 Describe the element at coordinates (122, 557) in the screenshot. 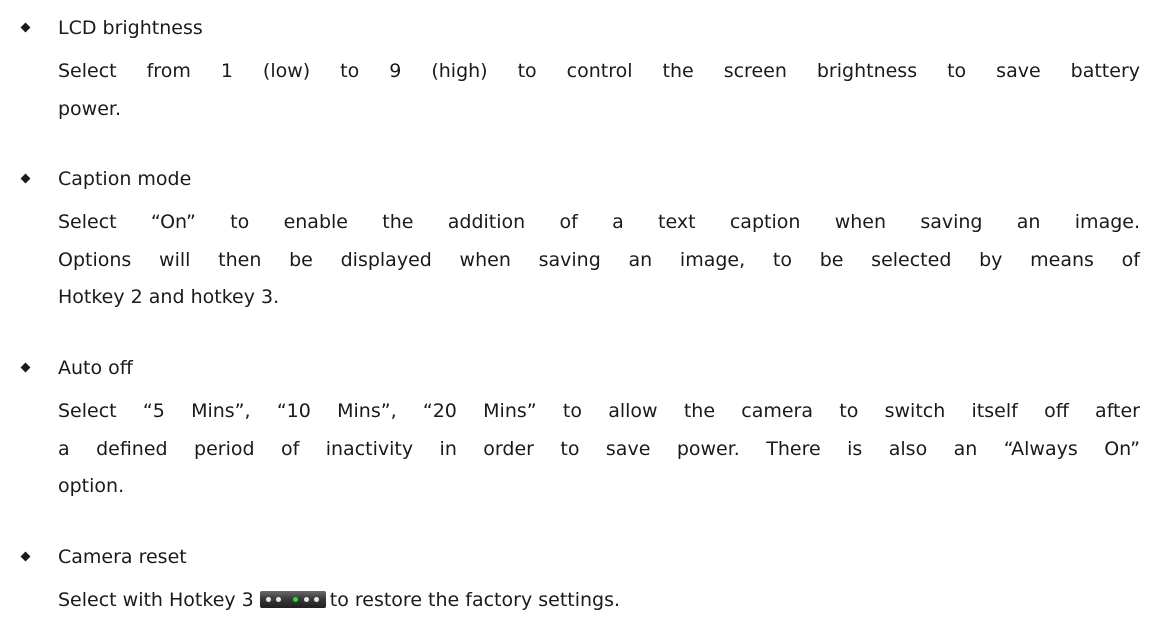

I see `item-heading: Camera reset` at that location.